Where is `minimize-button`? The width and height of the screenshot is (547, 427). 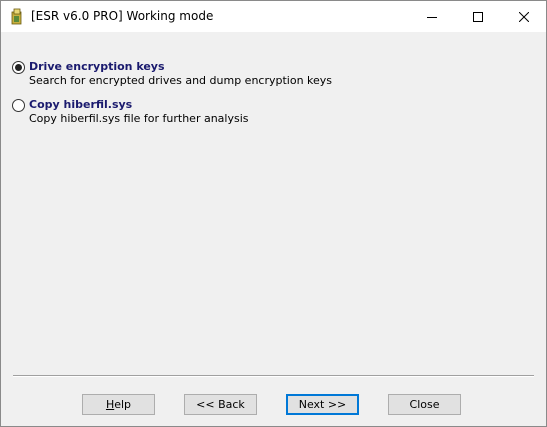
minimize-button is located at coordinates (432, 16).